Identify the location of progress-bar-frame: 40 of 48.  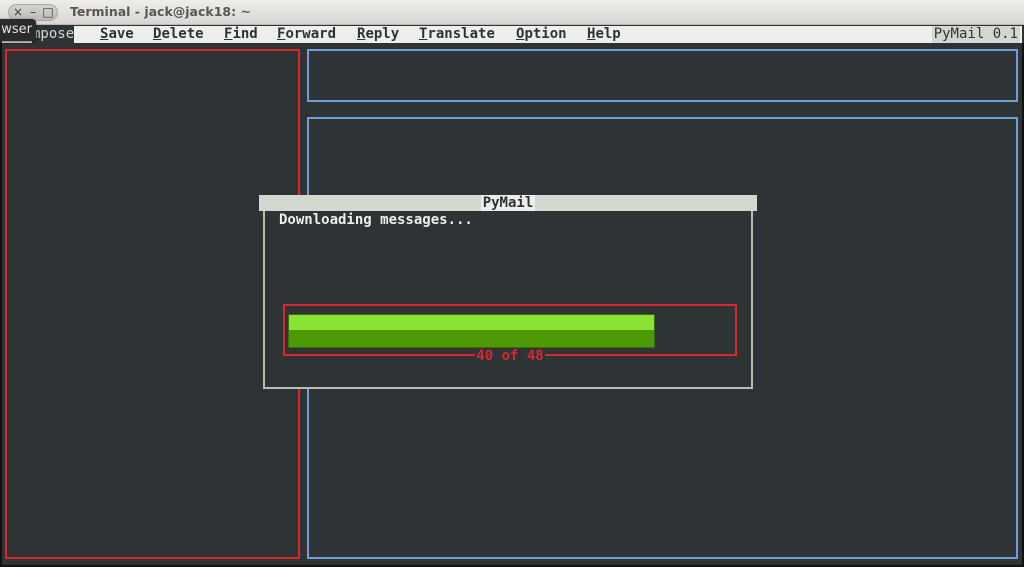
(510, 334).